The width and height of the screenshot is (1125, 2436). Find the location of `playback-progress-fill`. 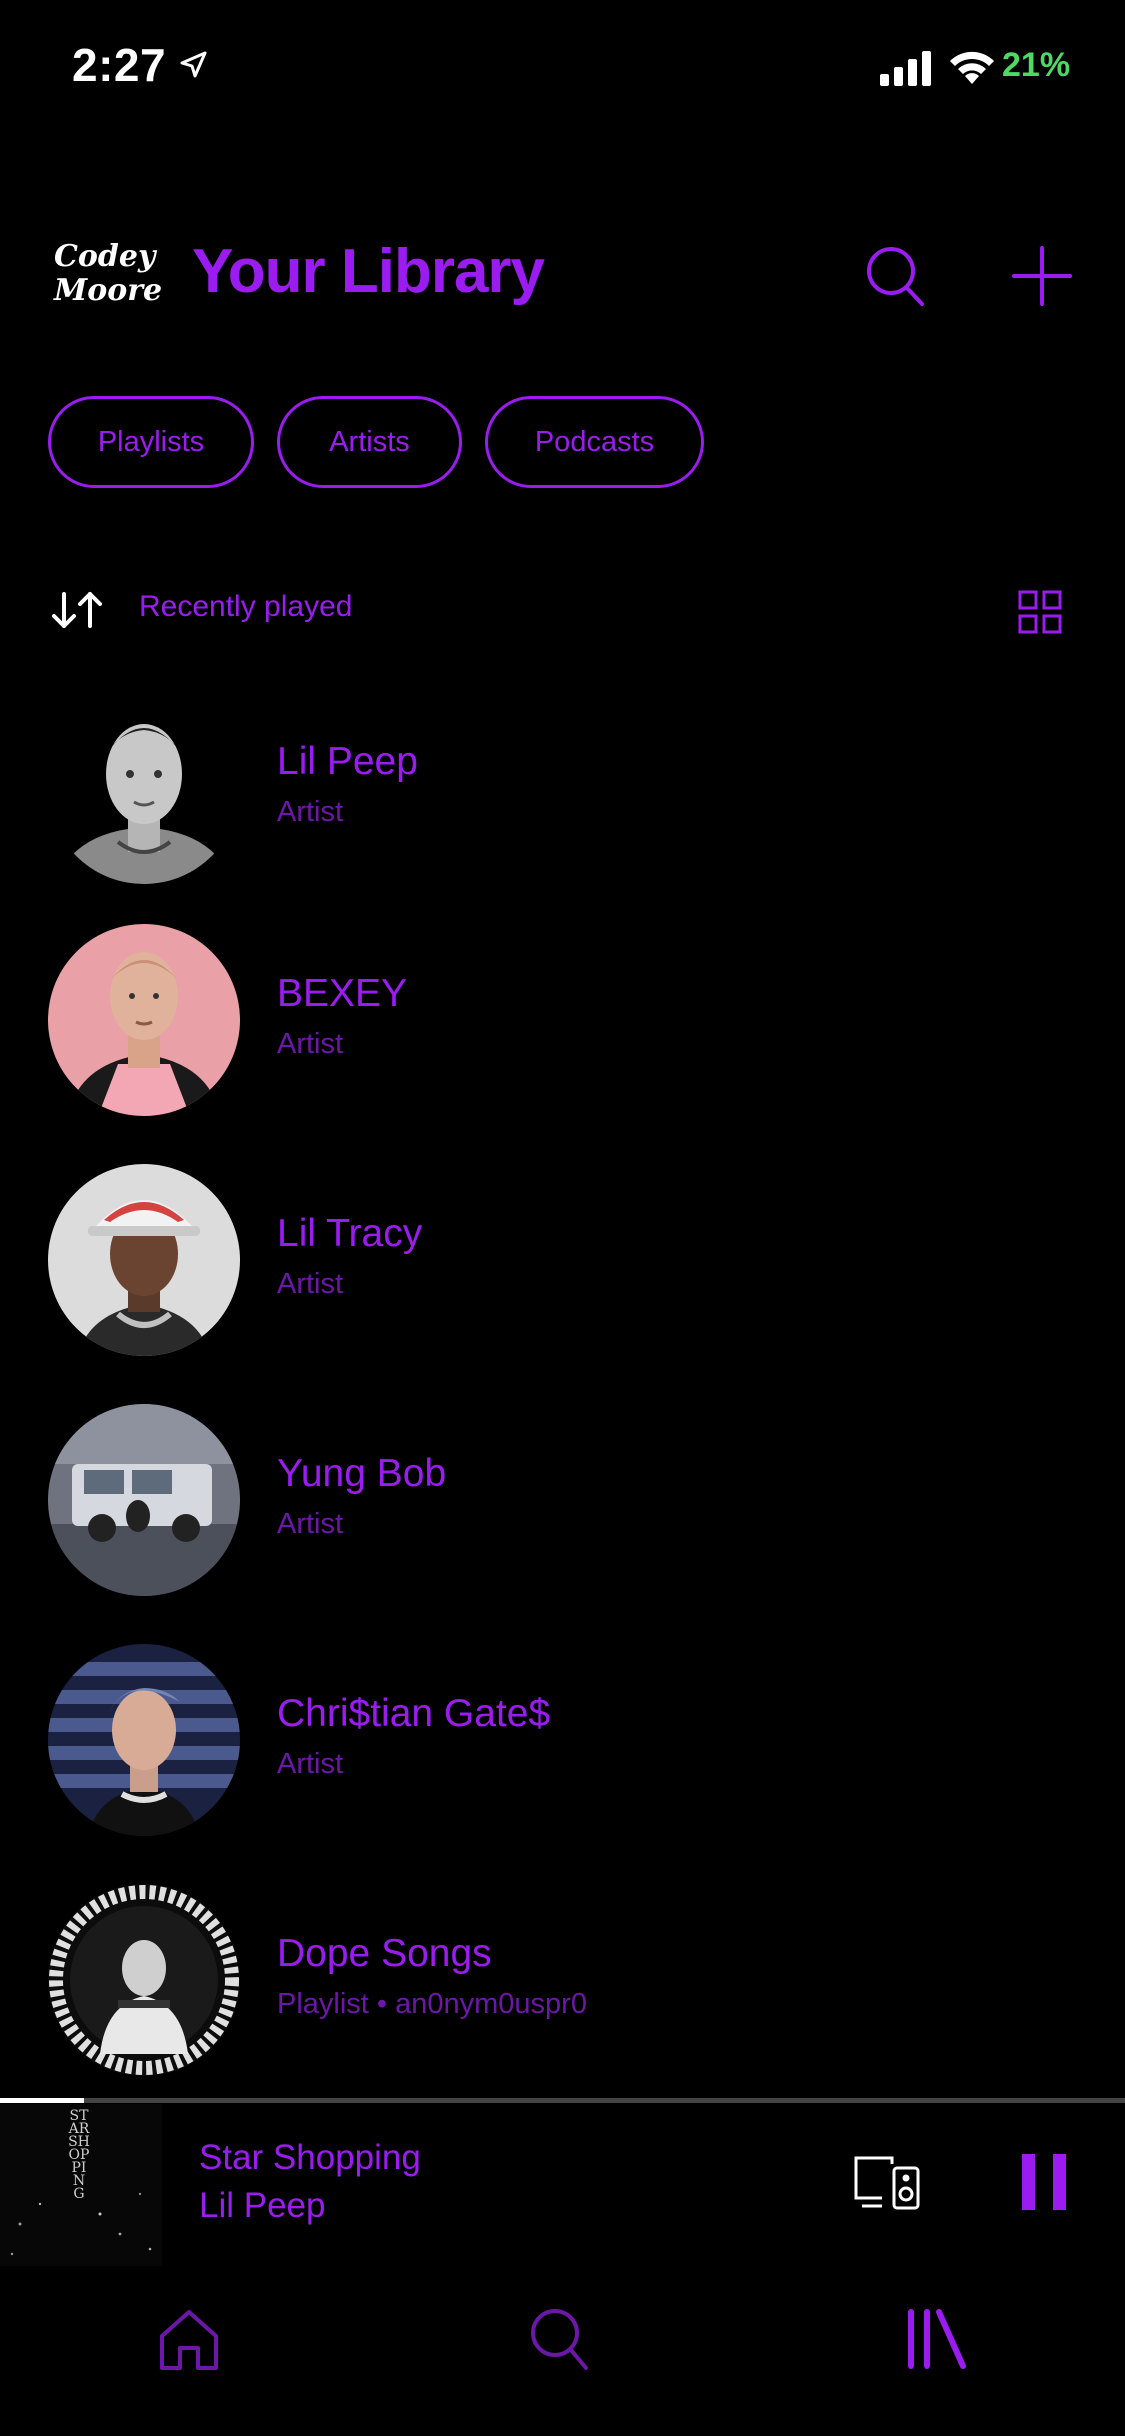

playback-progress-fill is located at coordinates (42, 2100).